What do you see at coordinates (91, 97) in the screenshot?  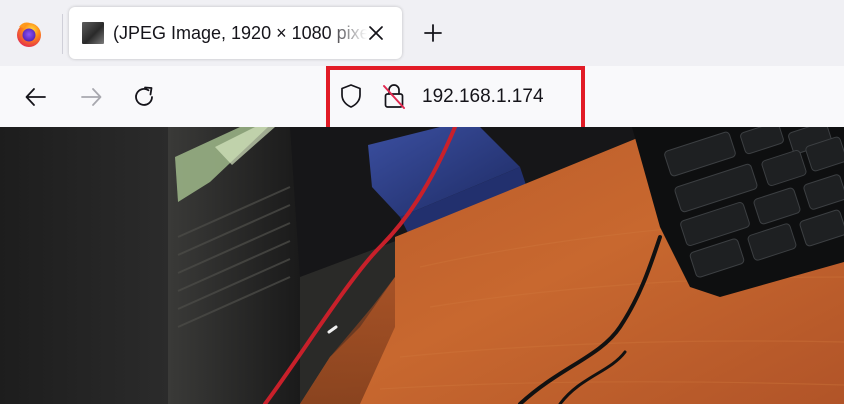 I see `forward-arrow-icon` at bounding box center [91, 97].